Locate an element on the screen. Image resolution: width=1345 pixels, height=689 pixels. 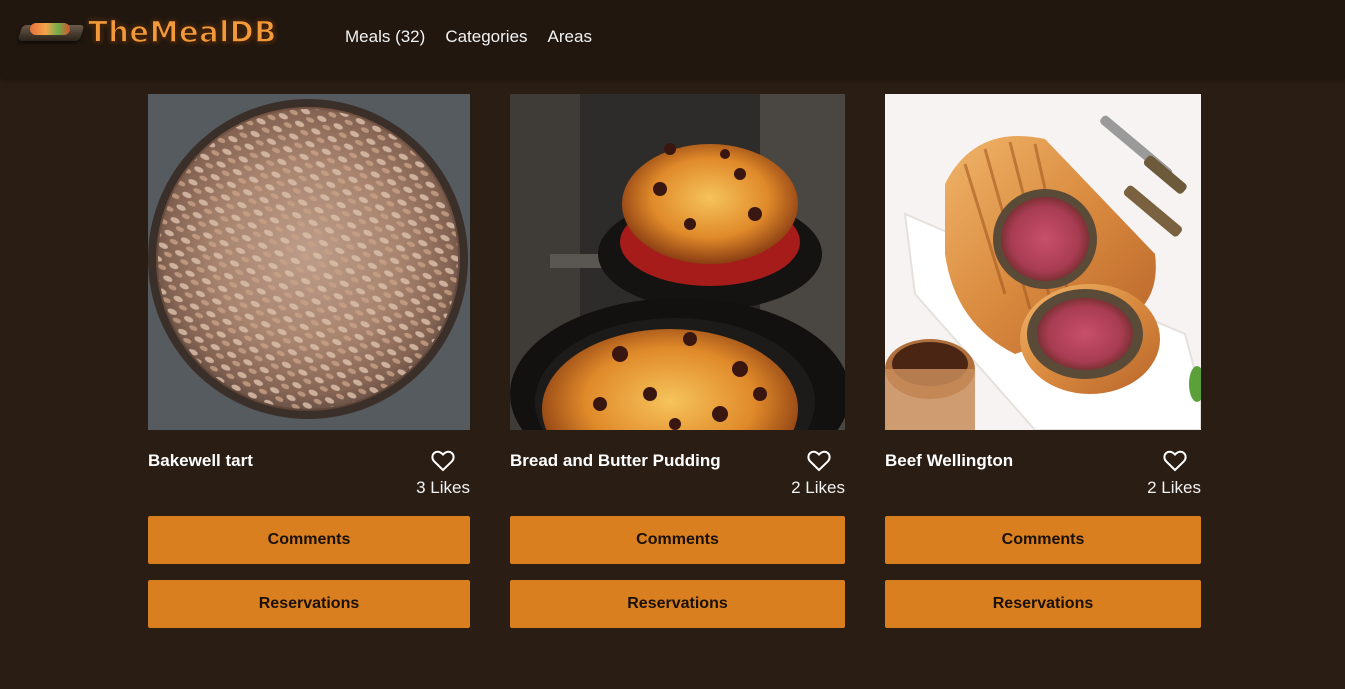
site-logo: TheMealDB is located at coordinates (147, 32).